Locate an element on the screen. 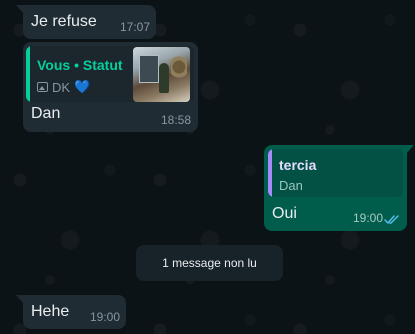 The width and height of the screenshot is (415, 334). incoming-message: Je refuse 17:07 is located at coordinates (86, 22).